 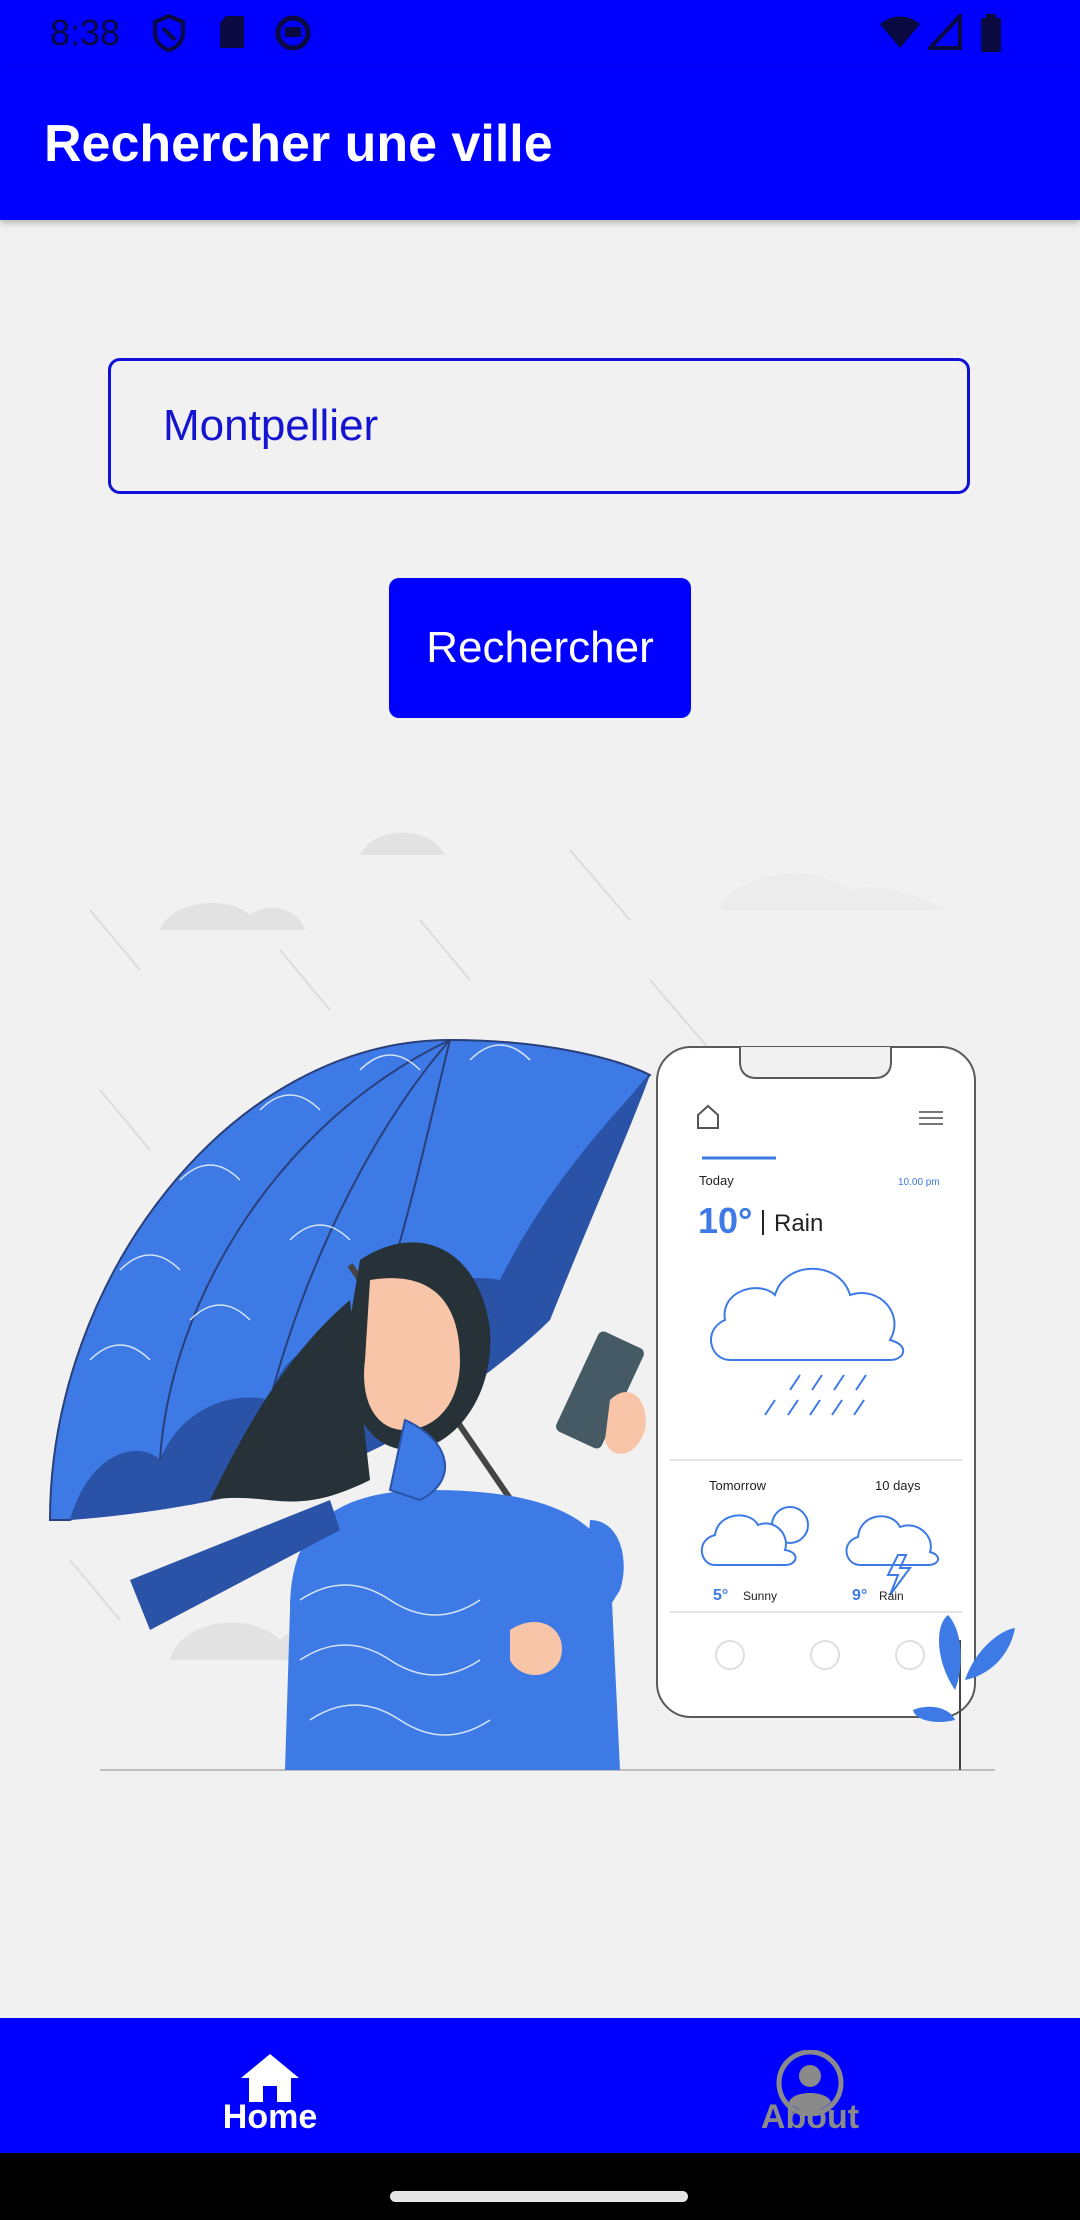 I want to click on today-label: Today, so click(x=716, y=1180).